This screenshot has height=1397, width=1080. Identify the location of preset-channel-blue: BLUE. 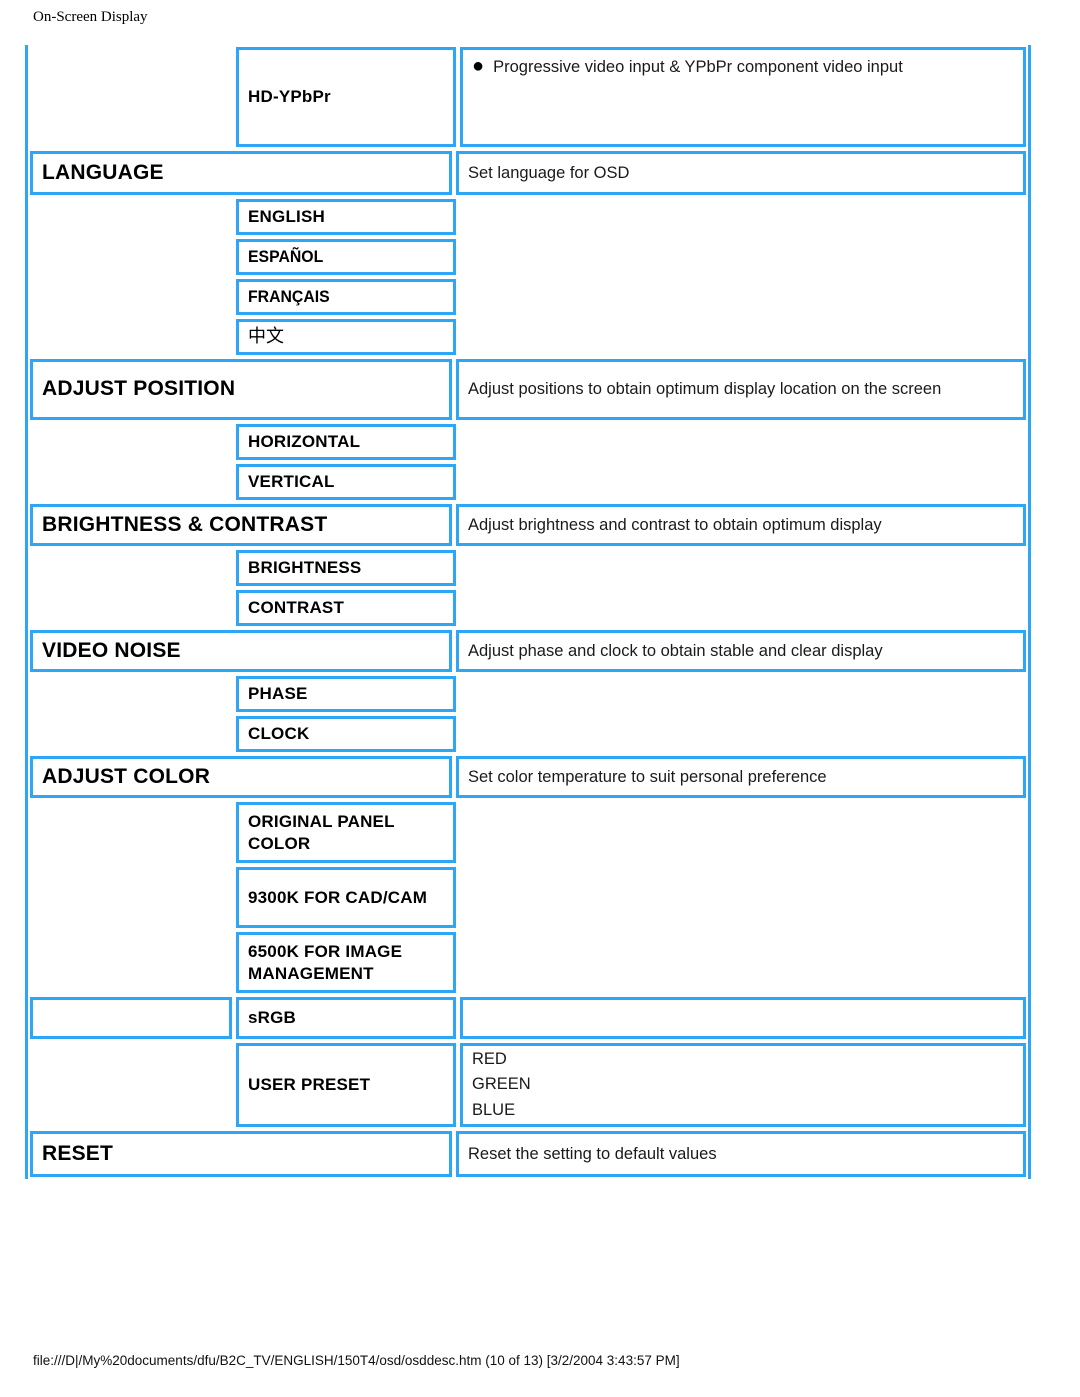
(494, 1109).